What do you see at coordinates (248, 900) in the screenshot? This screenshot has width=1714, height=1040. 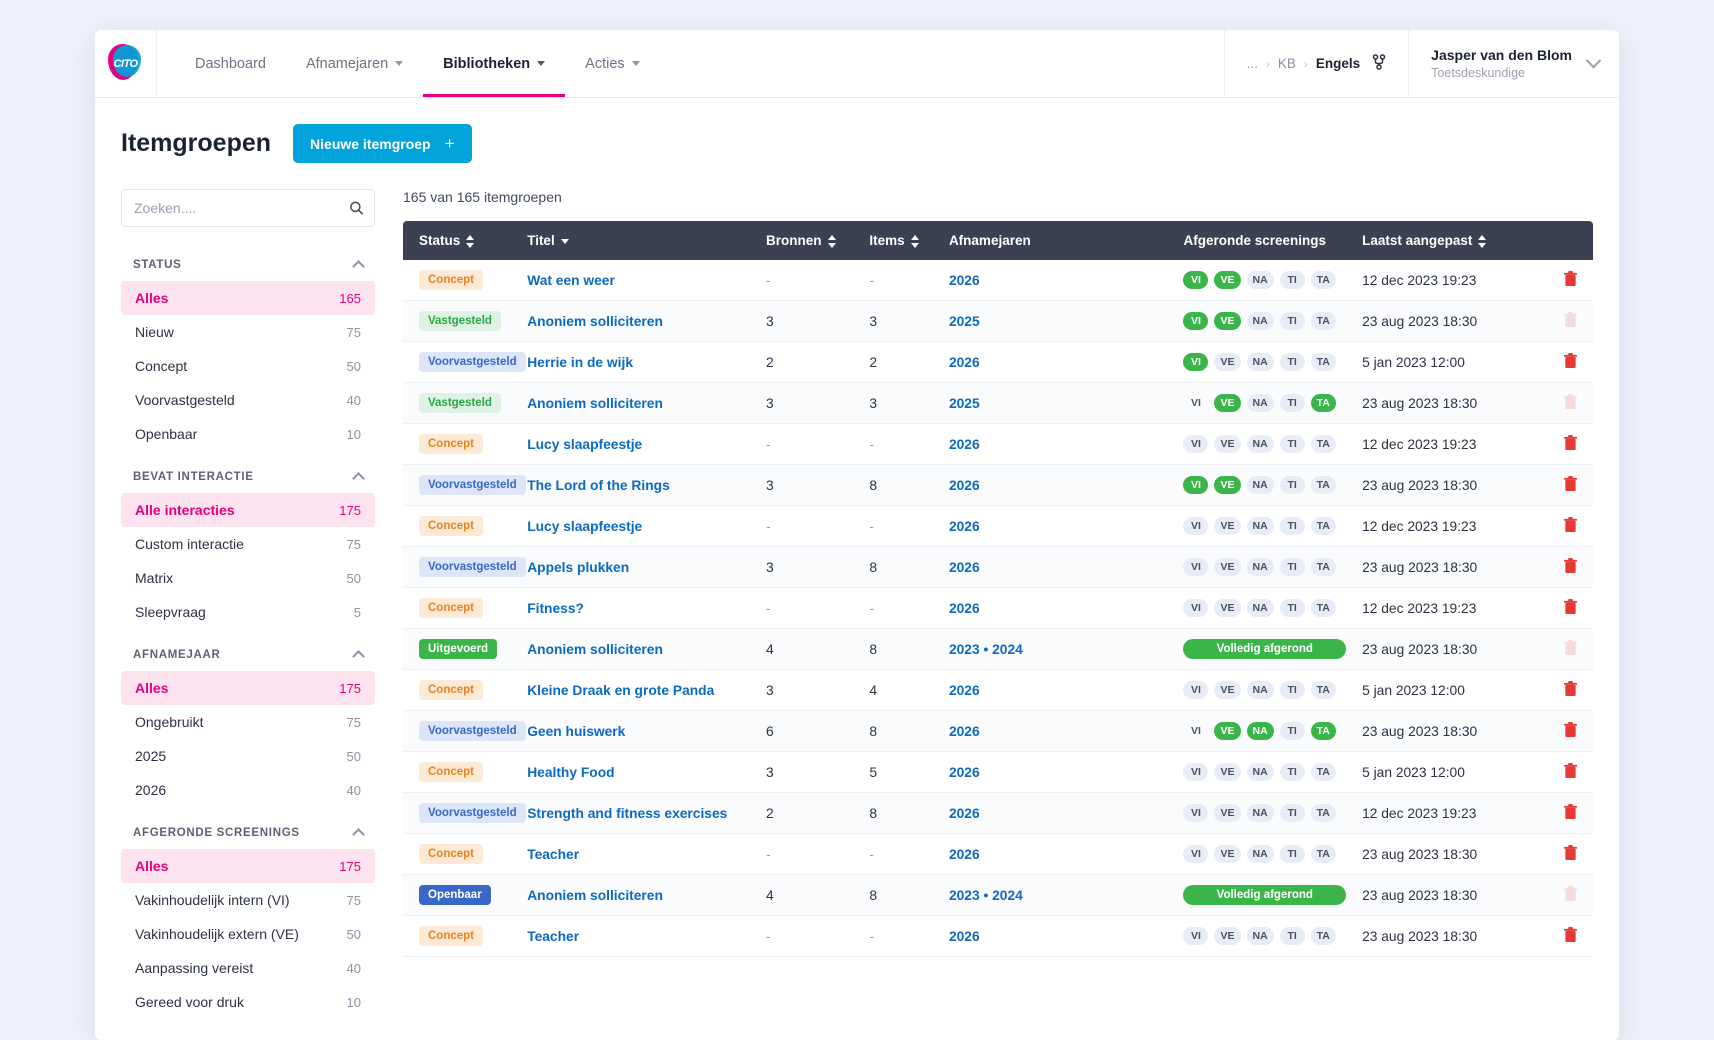 I see `filter-item: Vakinhoudelijk intern (VI) 75` at bounding box center [248, 900].